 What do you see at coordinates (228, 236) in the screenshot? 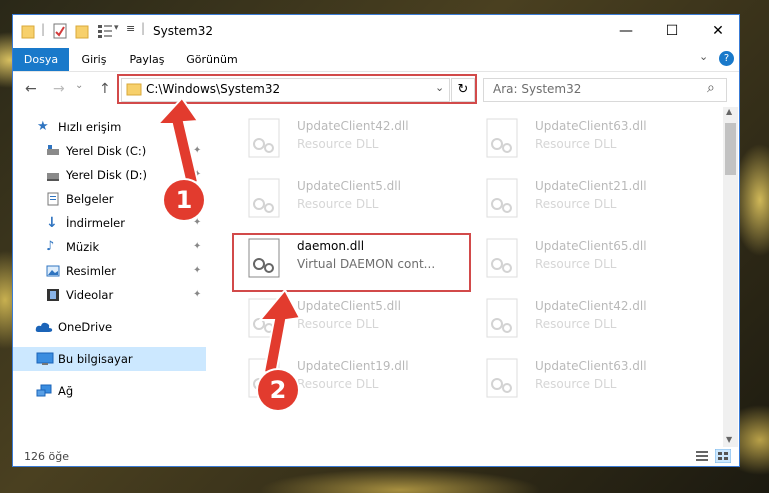
I see `annotation-arrows` at bounding box center [228, 236].